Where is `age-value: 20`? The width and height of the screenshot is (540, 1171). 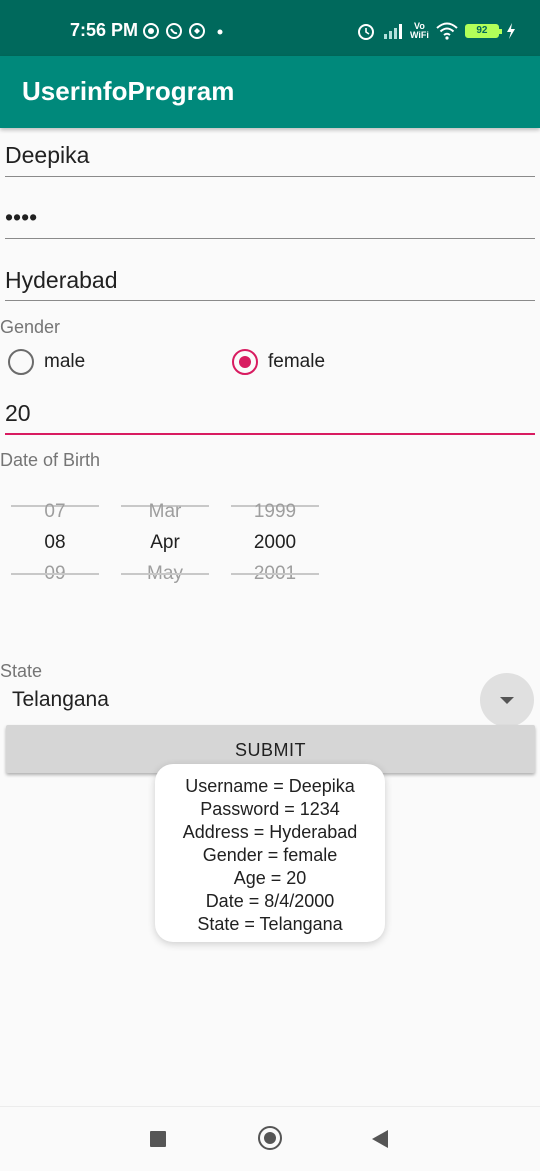
age-value: 20 is located at coordinates (18, 413).